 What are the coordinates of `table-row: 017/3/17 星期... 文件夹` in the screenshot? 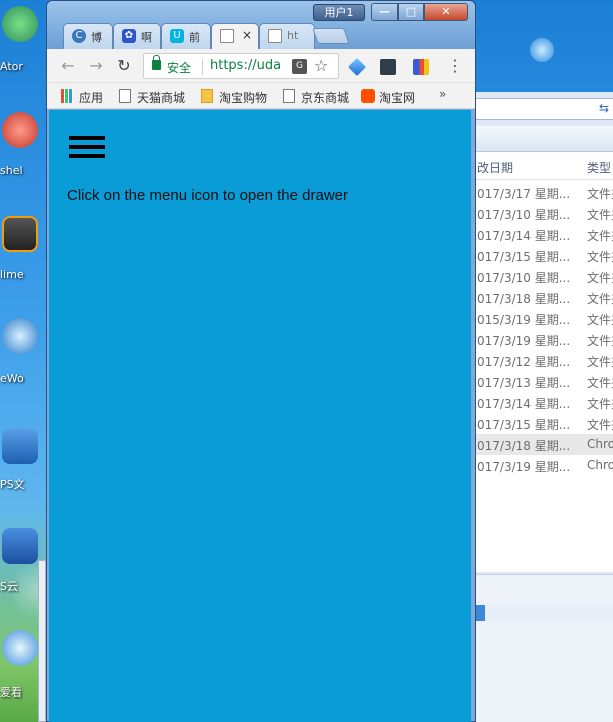 It's located at (542, 192).